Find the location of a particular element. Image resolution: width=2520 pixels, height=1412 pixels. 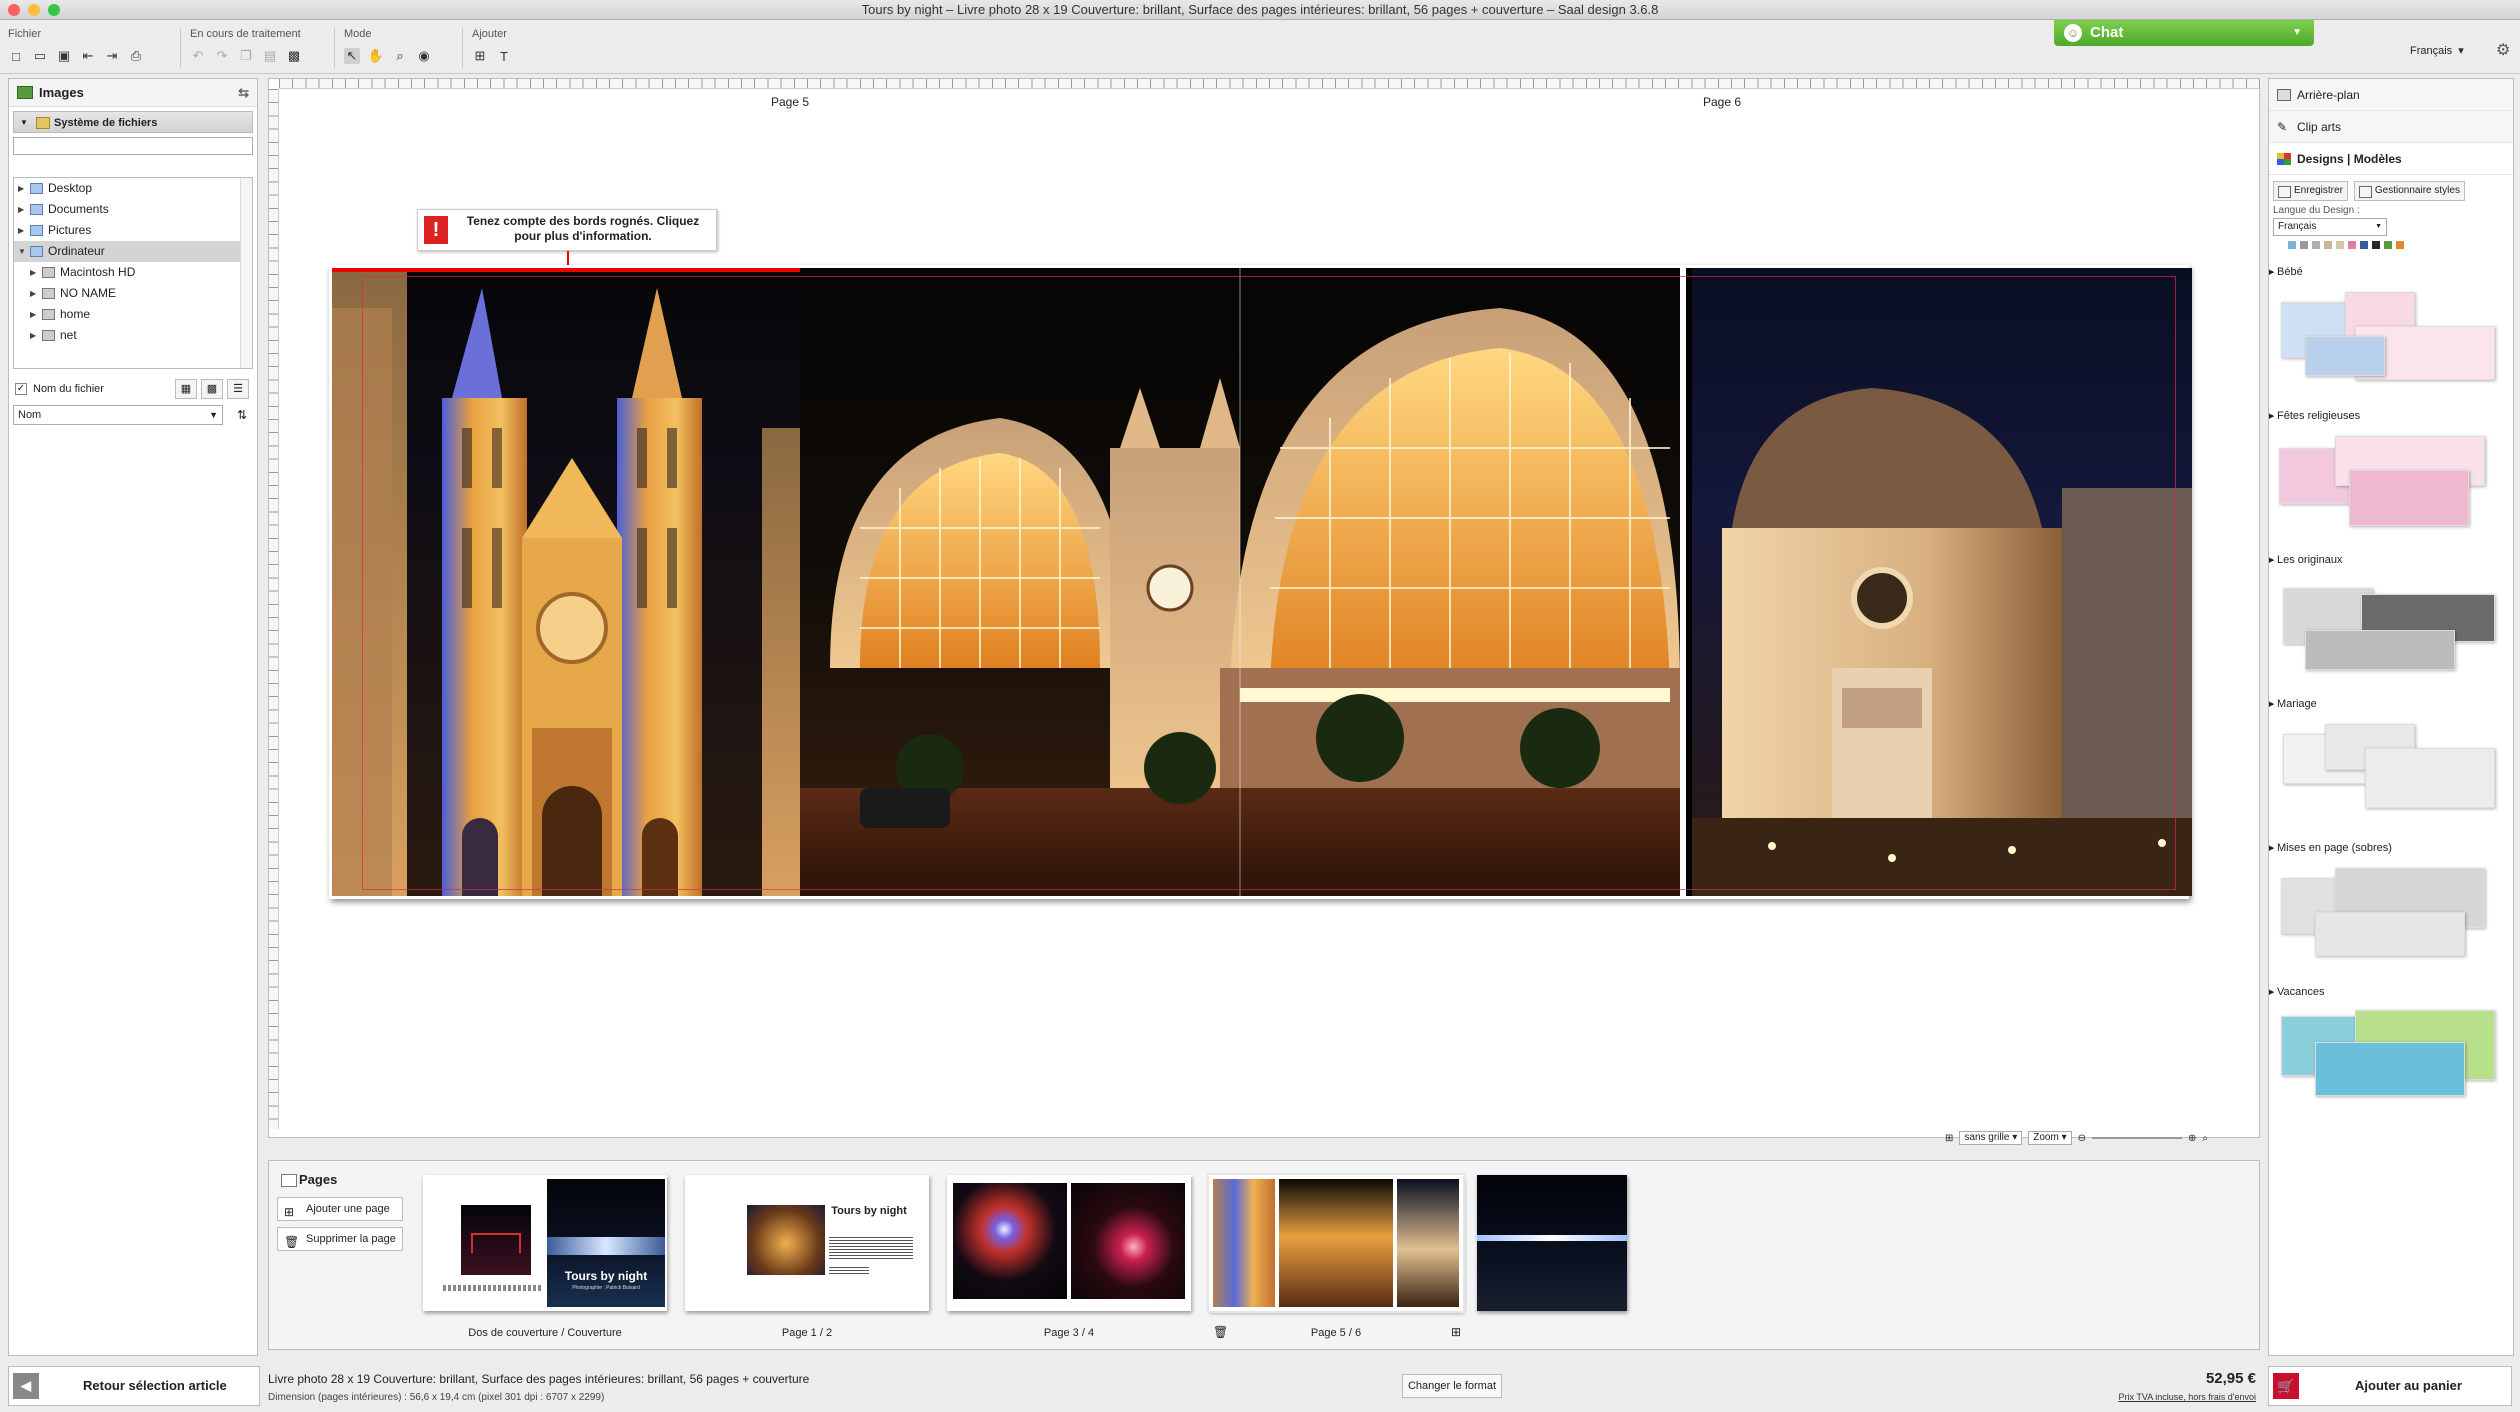

zoom-in-icon: ⊕ is located at coordinates (2192, 1138).